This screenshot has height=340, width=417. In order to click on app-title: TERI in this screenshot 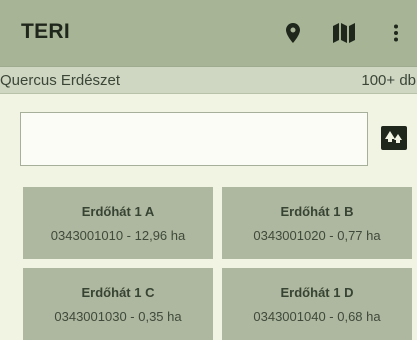, I will do `click(46, 31)`.